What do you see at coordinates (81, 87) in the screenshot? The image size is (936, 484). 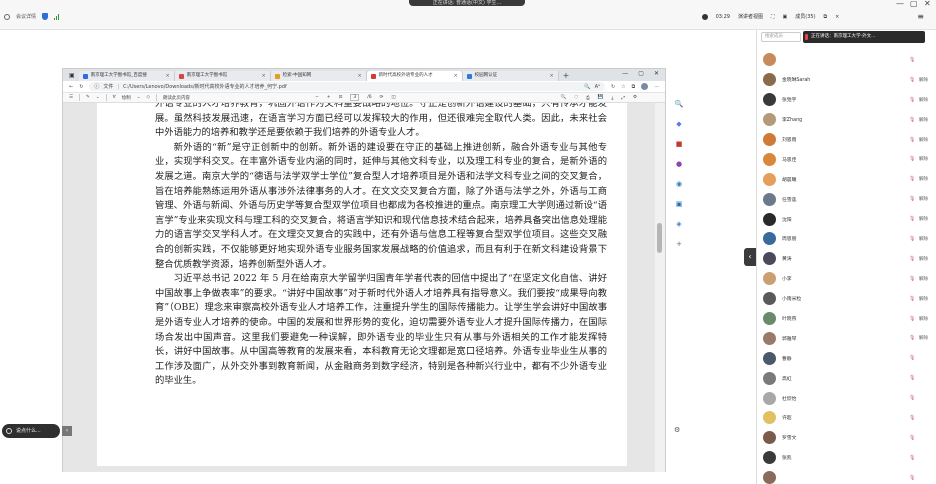 I see `reload-icon: ↻` at bounding box center [81, 87].